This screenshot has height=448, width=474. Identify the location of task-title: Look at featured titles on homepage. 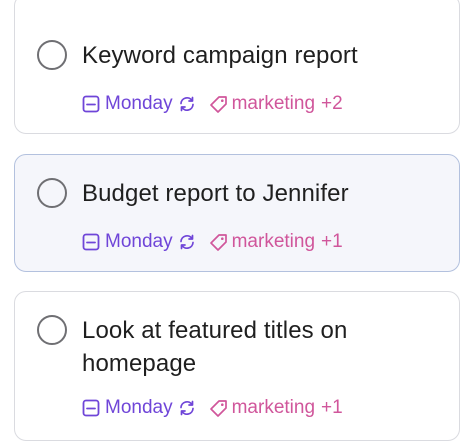
(262, 347).